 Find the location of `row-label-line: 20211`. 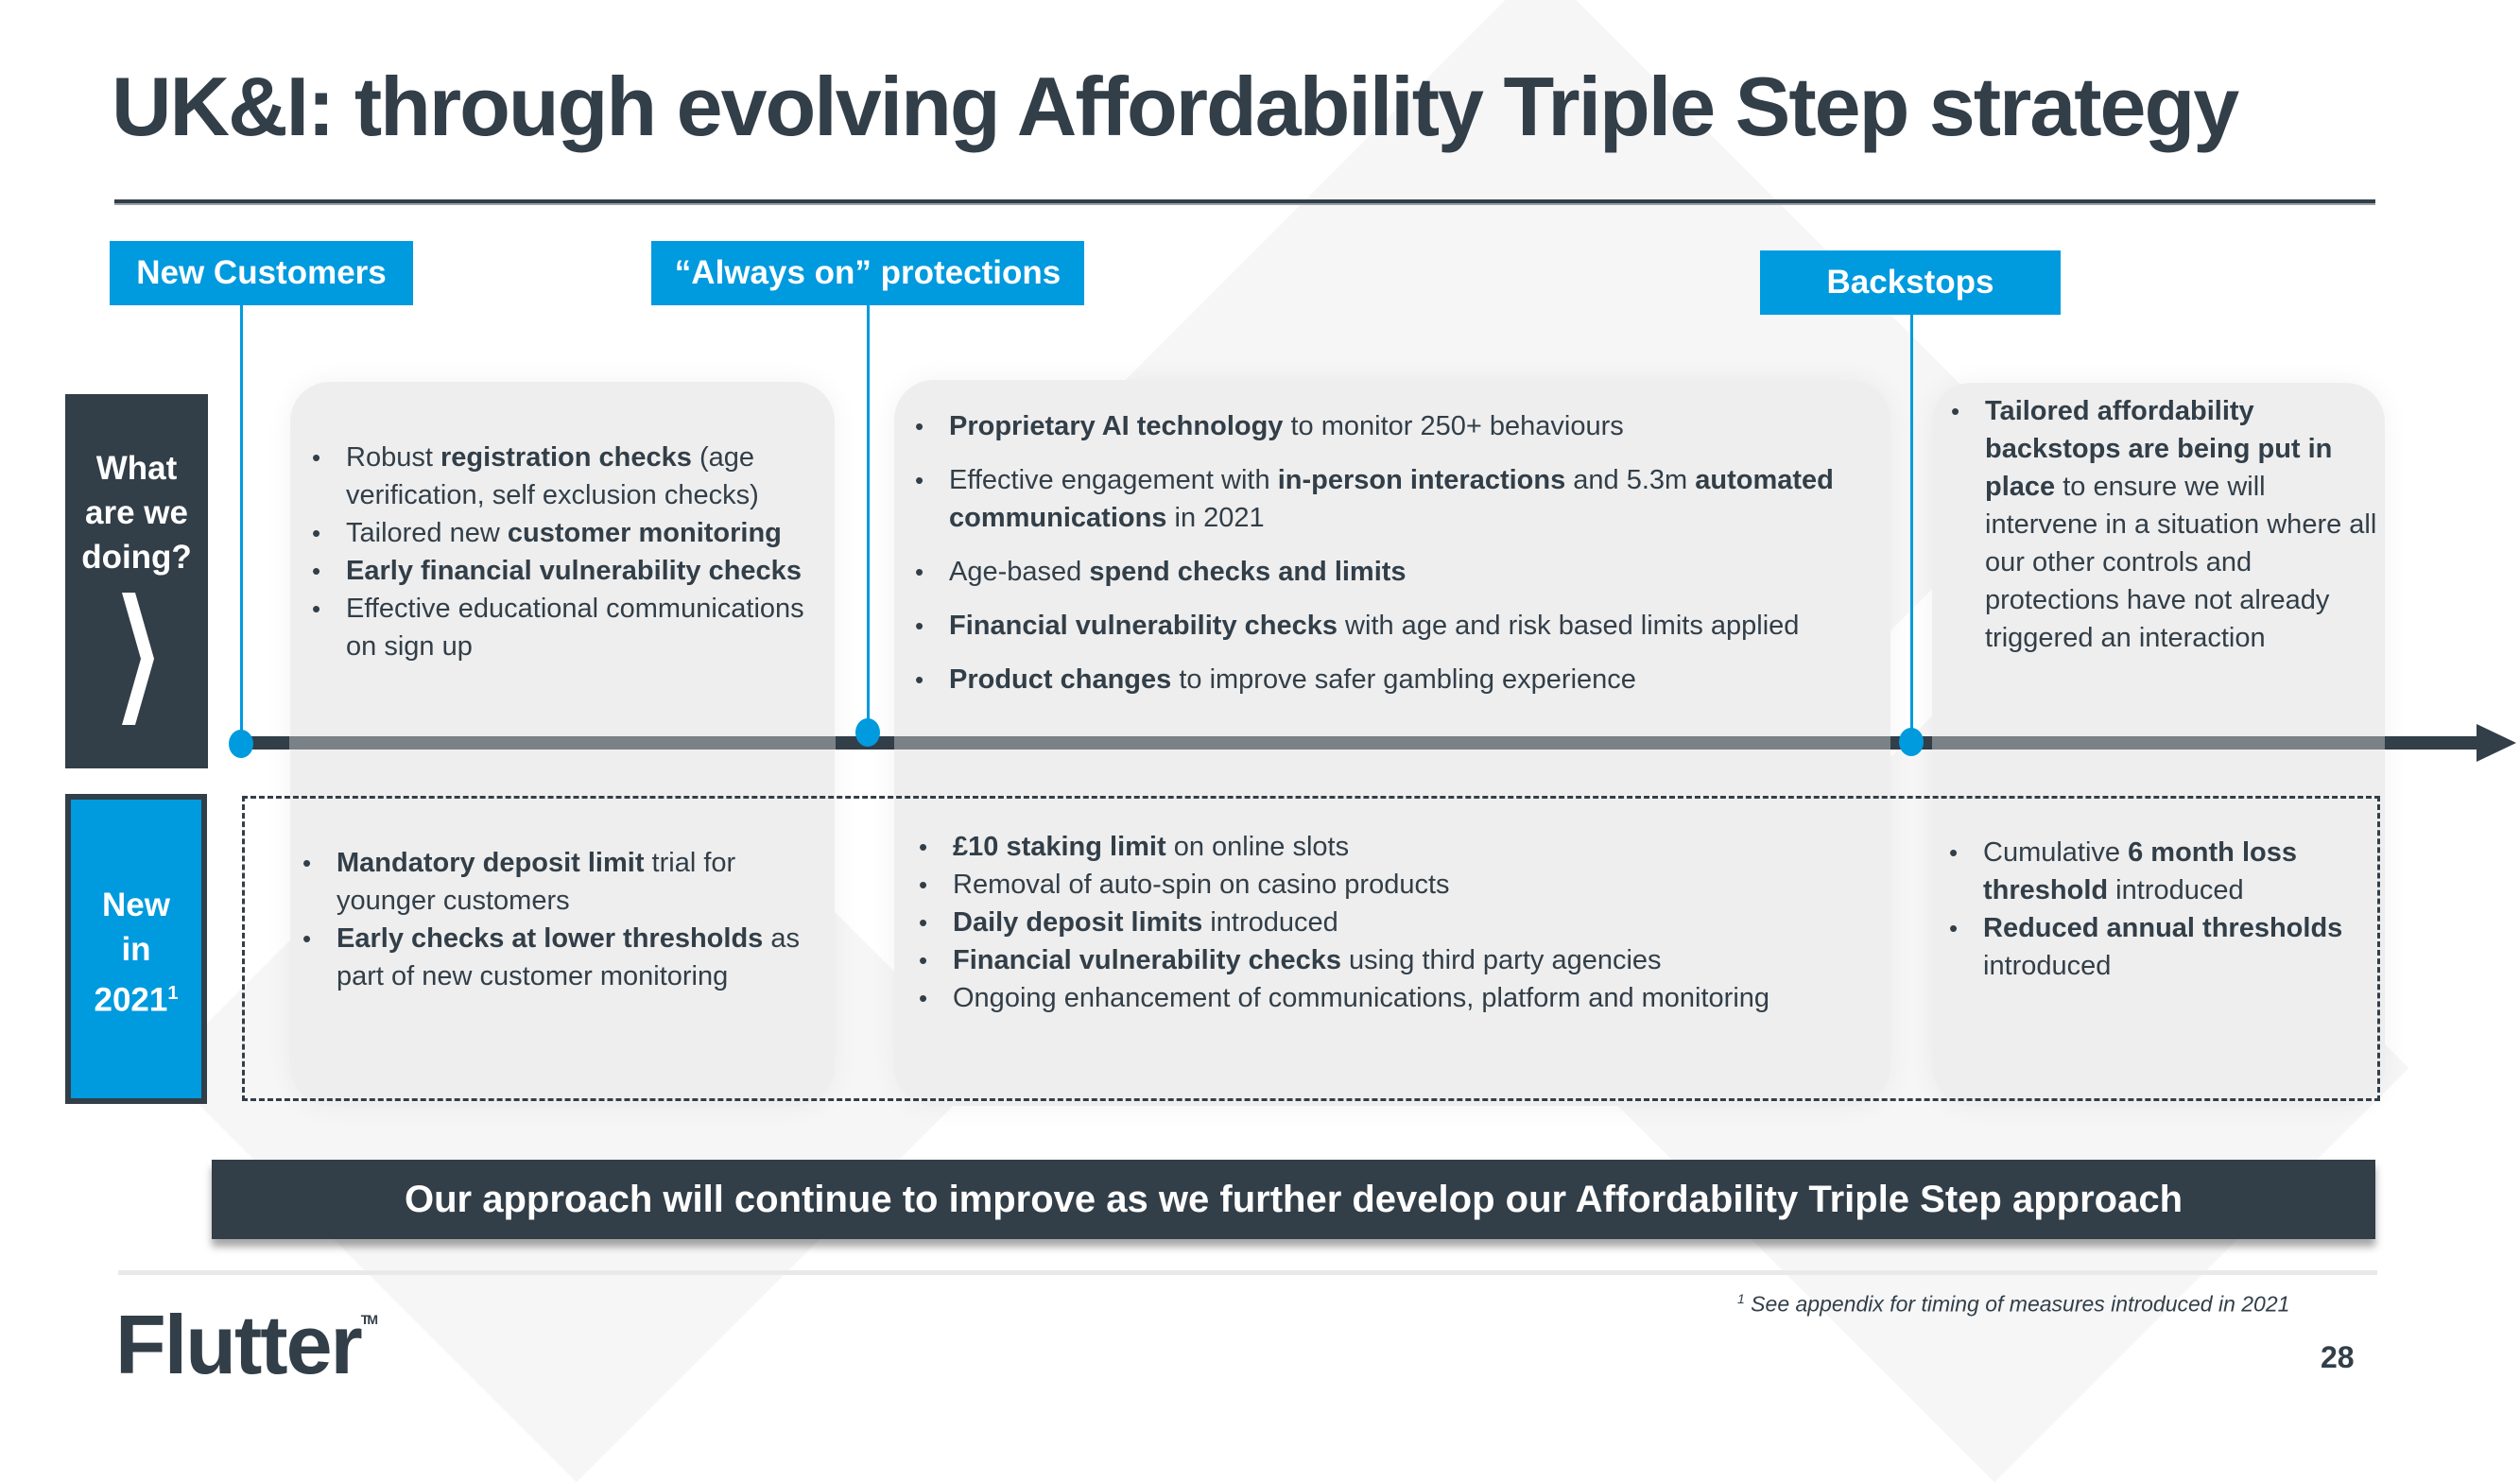

row-label-line: 20211 is located at coordinates (136, 998).